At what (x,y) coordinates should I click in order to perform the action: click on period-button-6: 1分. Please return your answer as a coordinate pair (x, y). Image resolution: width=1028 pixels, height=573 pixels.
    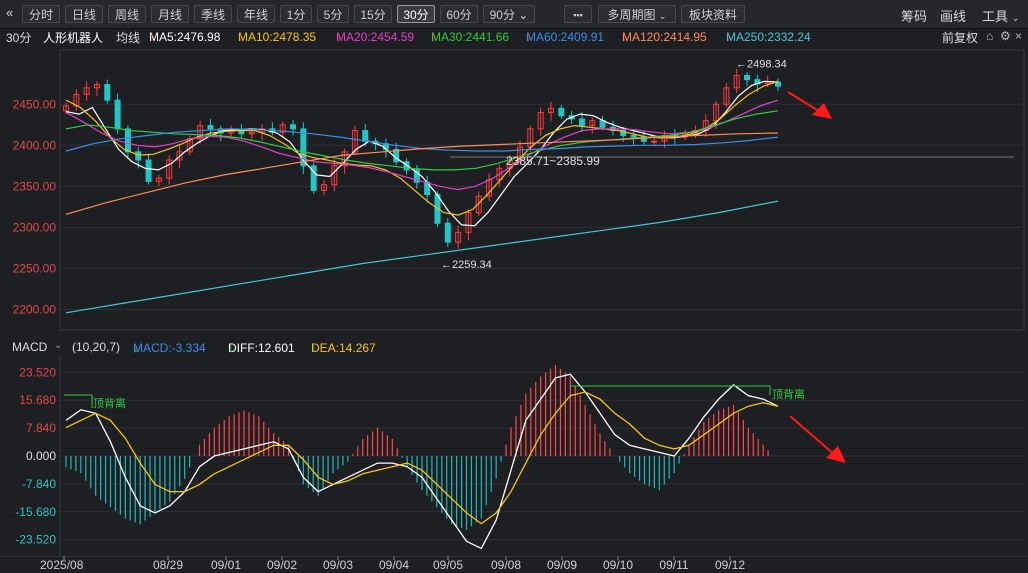
    Looking at the image, I should click on (296, 14).